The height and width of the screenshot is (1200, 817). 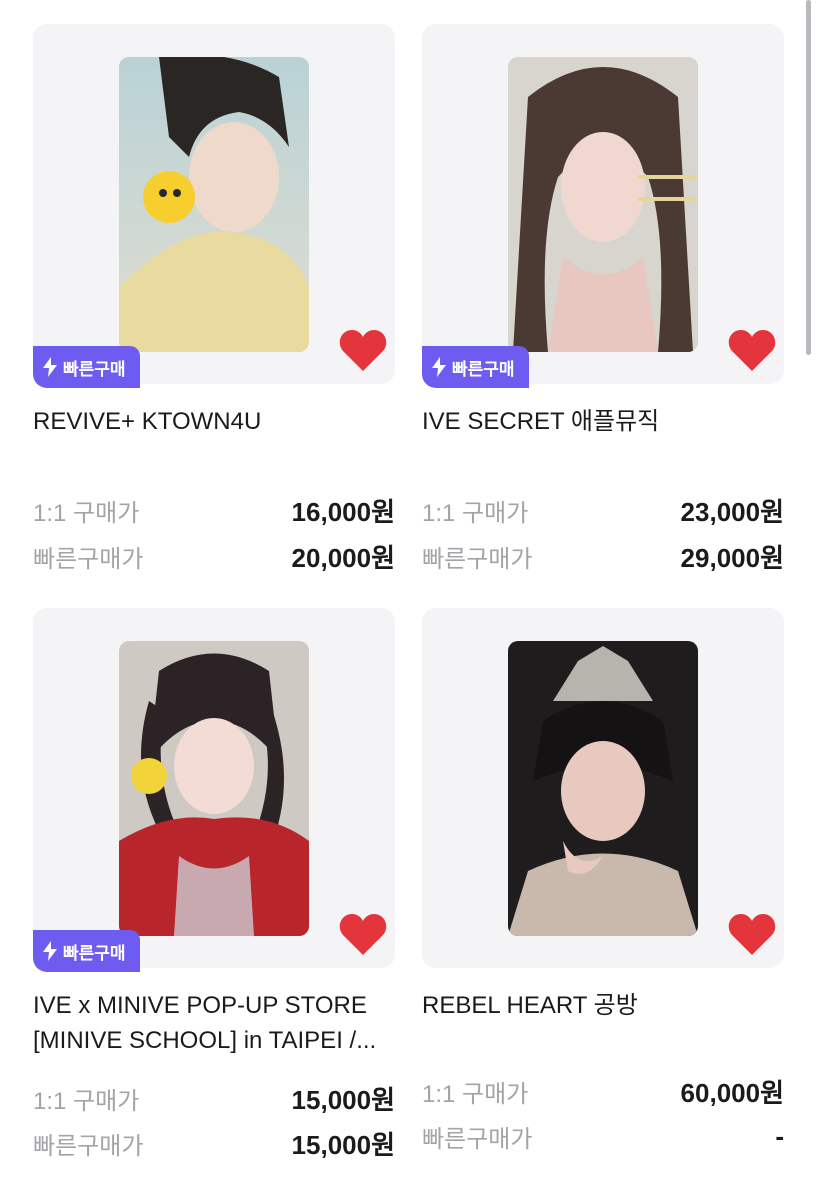 What do you see at coordinates (779, 1136) in the screenshot?
I see `price-value-quick: -` at bounding box center [779, 1136].